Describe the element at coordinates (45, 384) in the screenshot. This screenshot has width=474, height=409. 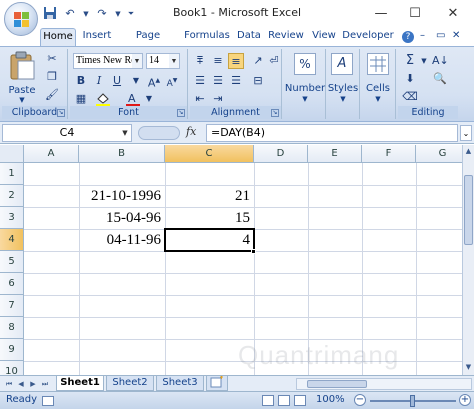
I see `last-sheet-icon: ⏭` at that location.